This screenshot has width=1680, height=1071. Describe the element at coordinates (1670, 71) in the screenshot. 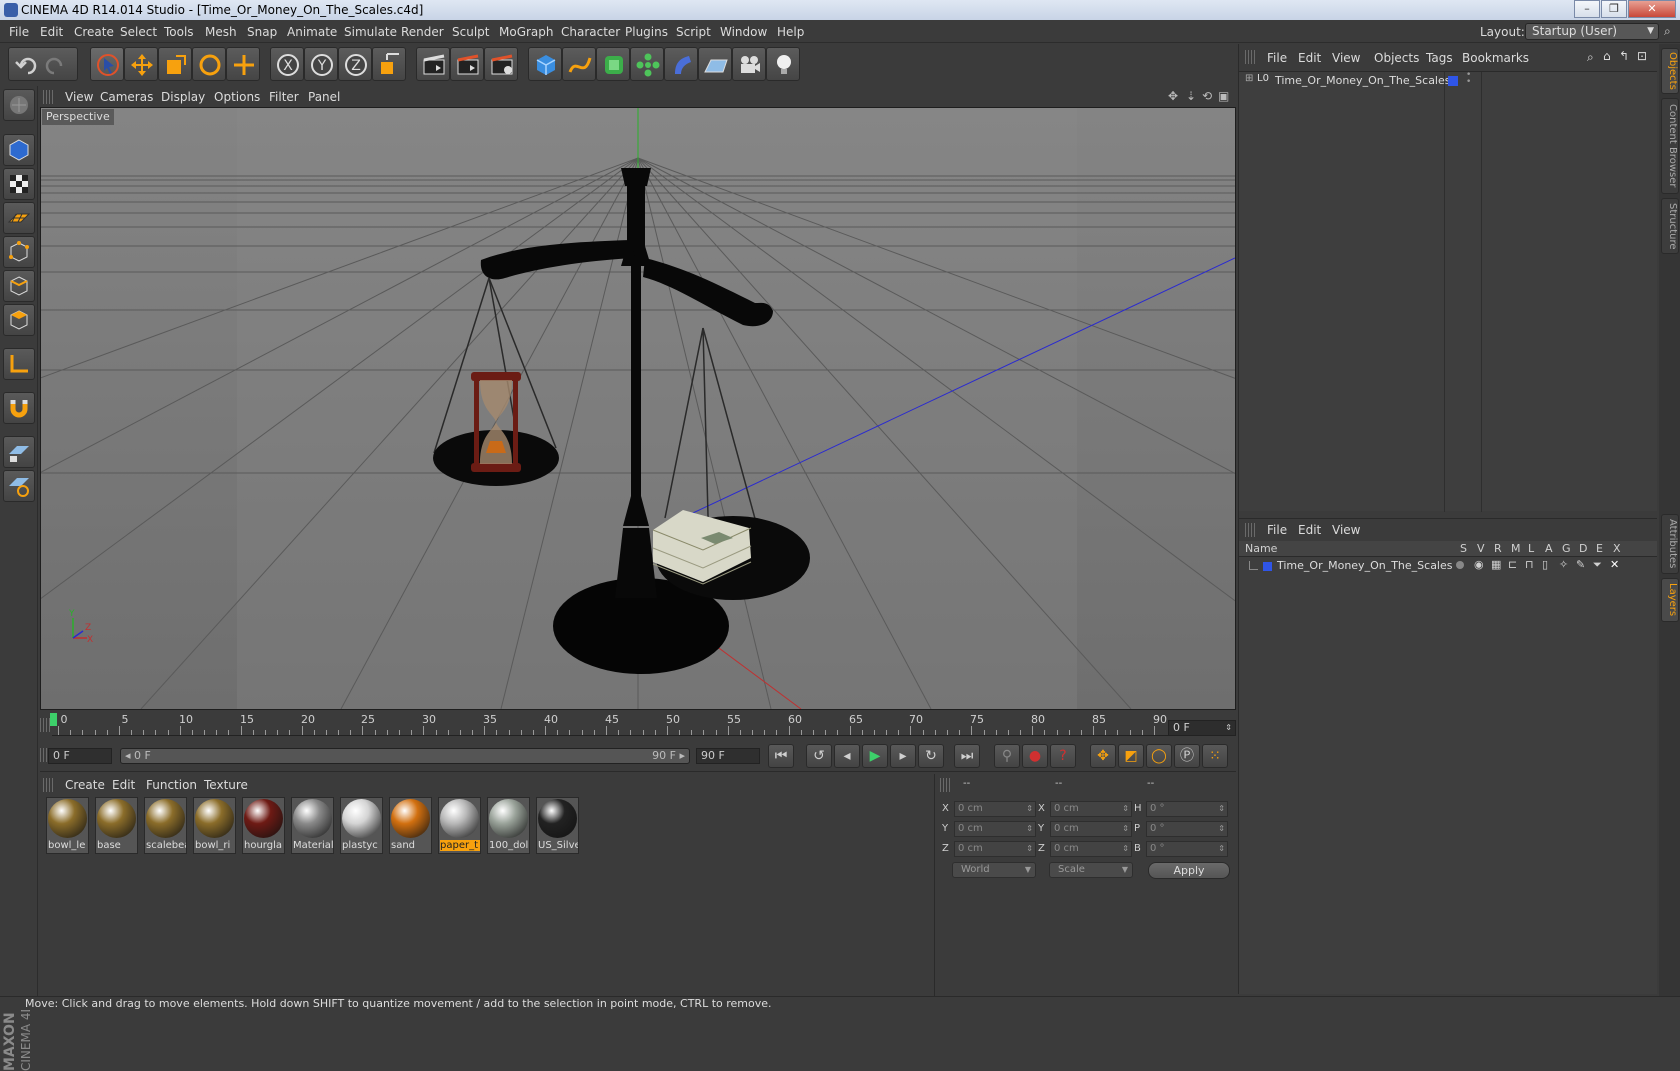

I see `tab-objects: Objects` at that location.